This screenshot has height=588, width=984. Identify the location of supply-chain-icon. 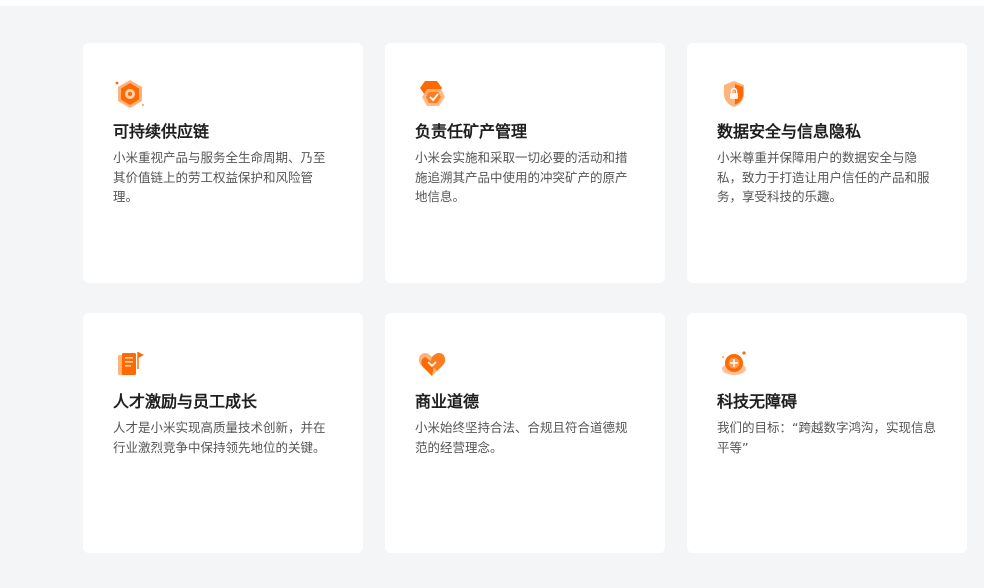
(130, 94).